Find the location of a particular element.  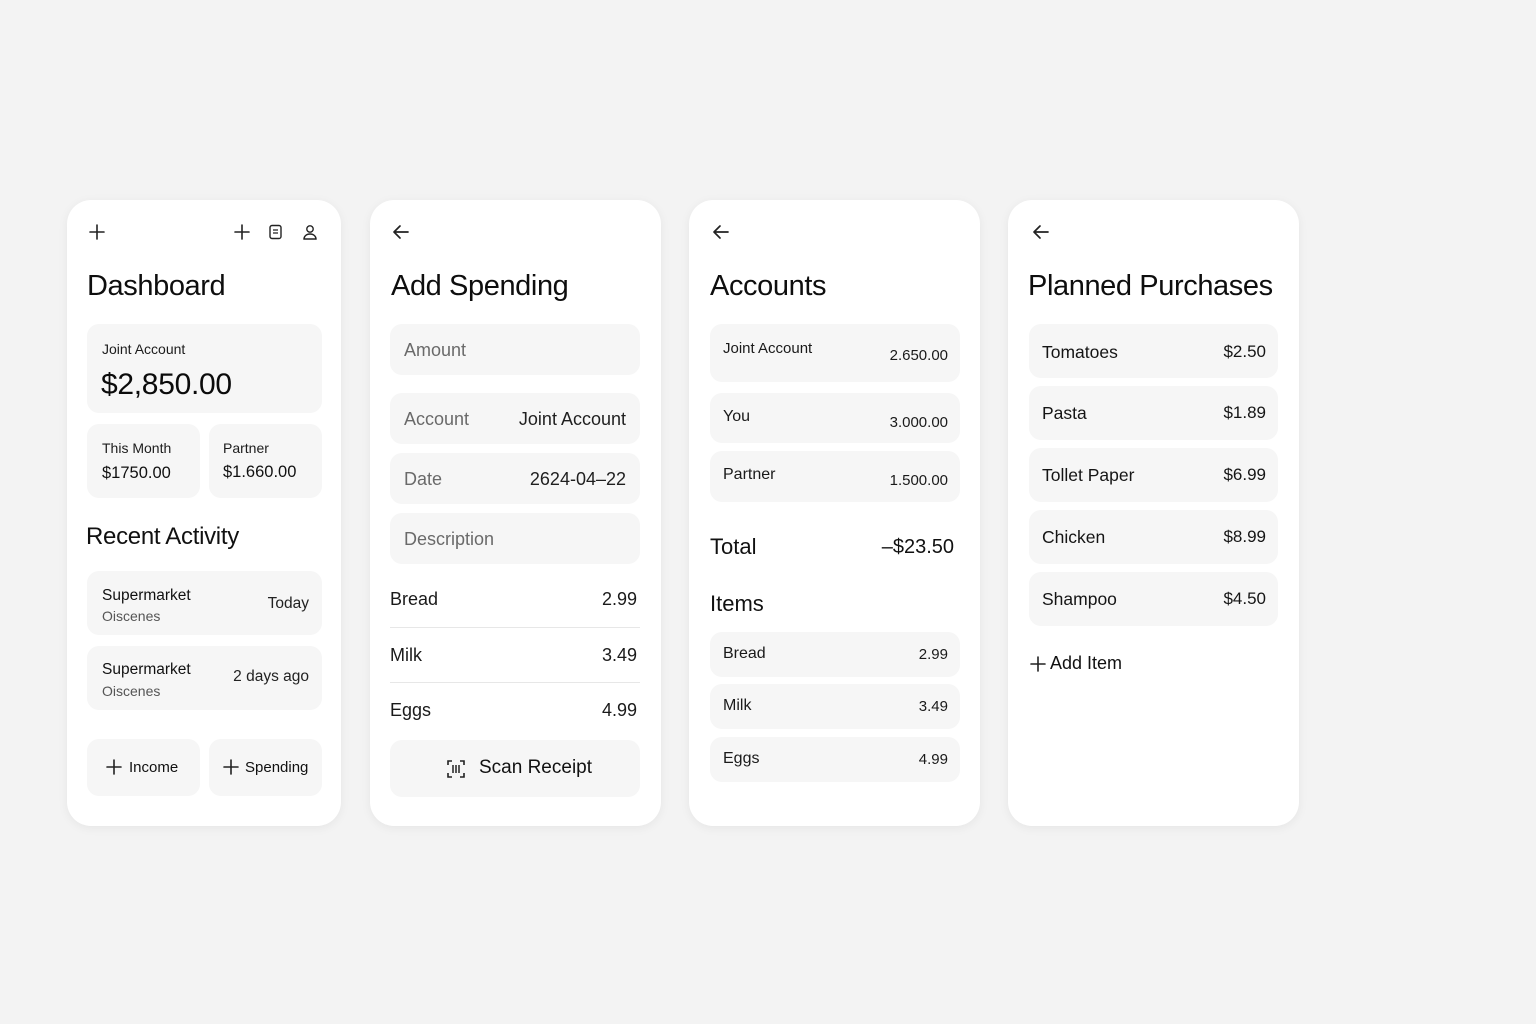

account-name: Joint Account is located at coordinates (768, 348).